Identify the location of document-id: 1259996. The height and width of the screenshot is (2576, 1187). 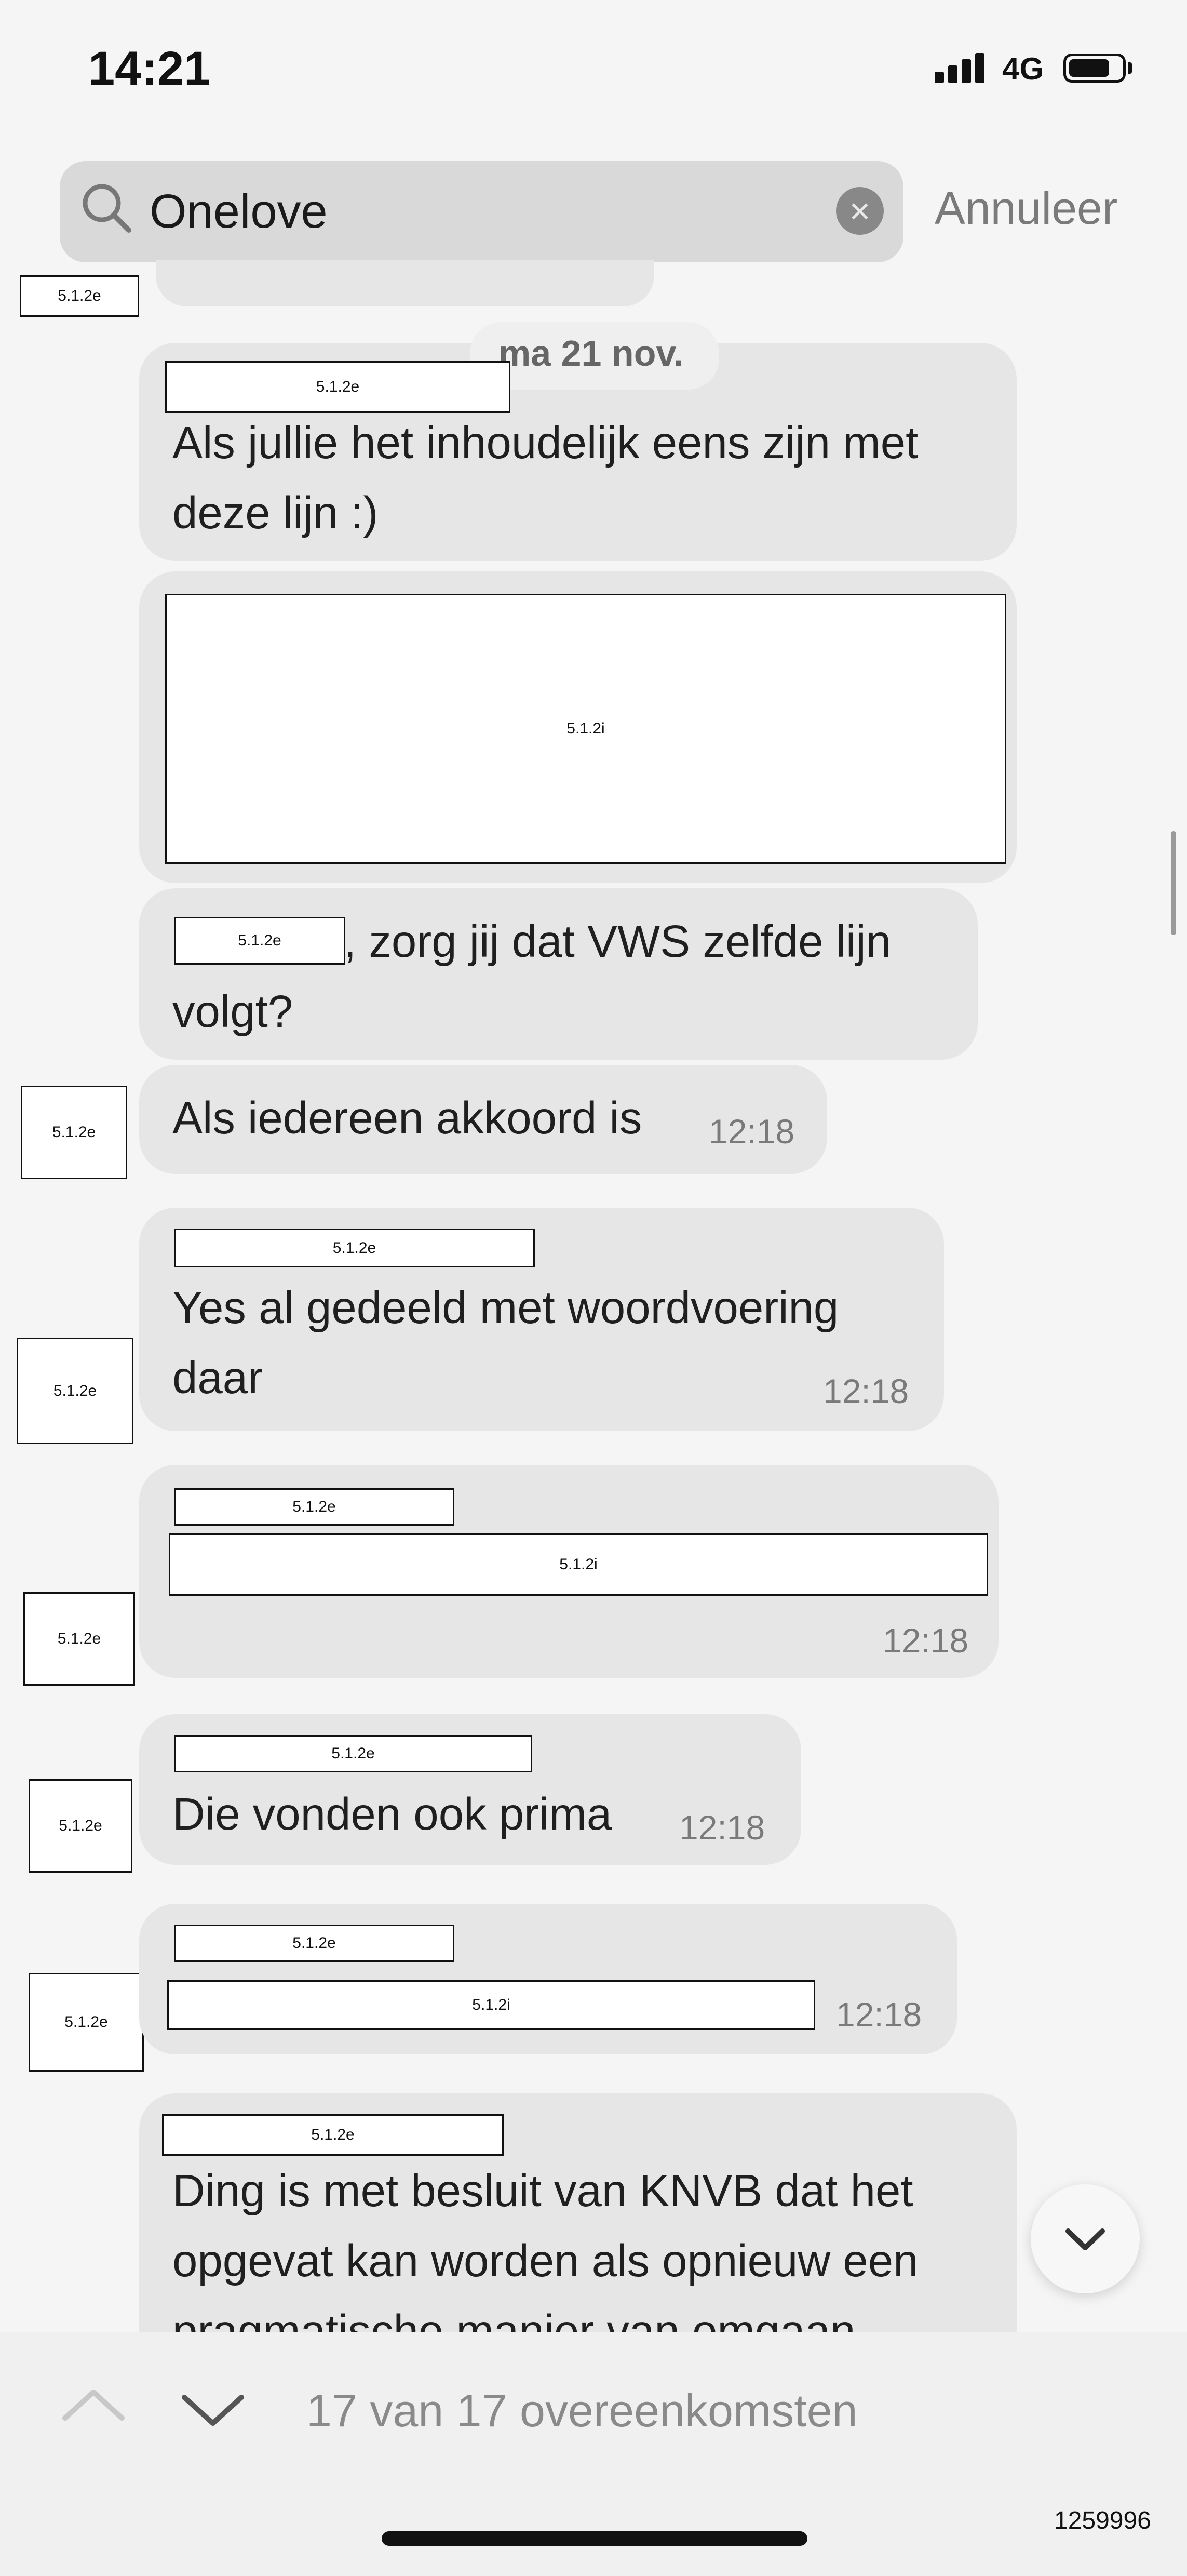
(1102, 2520).